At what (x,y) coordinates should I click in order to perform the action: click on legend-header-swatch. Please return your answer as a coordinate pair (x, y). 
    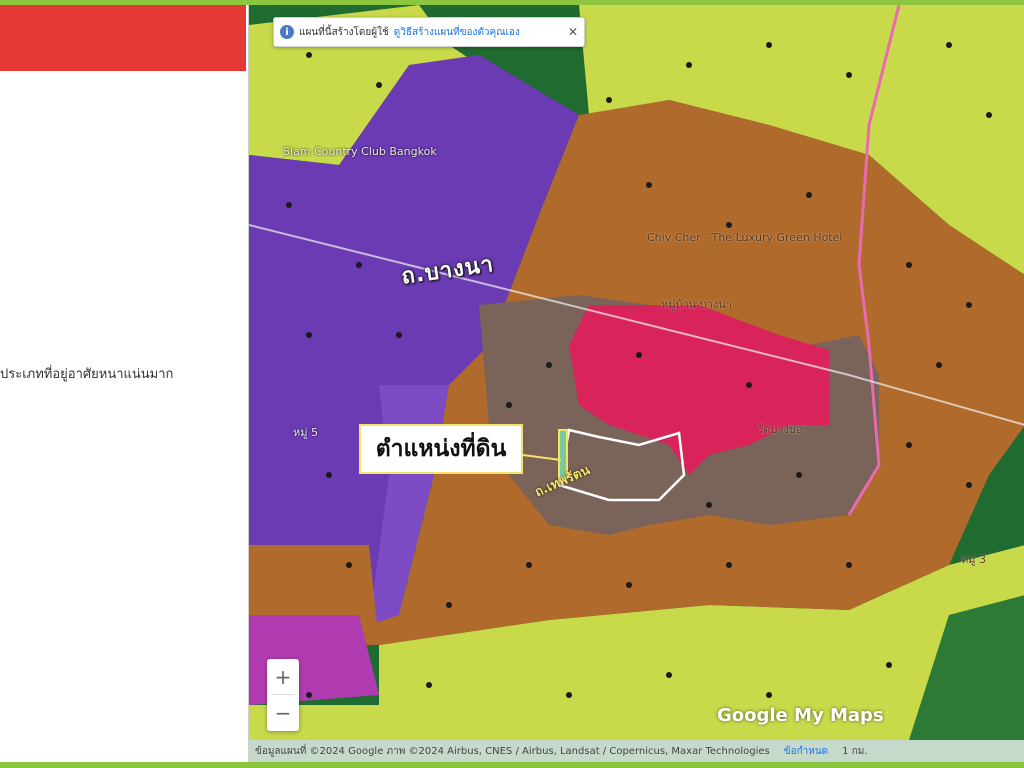
    Looking at the image, I should click on (123, 38).